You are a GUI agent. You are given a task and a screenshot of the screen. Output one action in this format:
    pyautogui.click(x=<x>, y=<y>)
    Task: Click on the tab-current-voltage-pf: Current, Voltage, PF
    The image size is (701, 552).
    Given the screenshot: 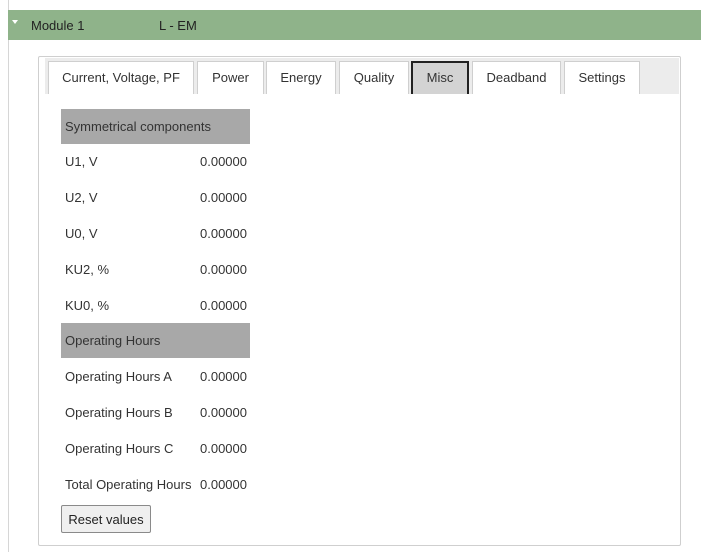 What is the action you would take?
    pyautogui.click(x=121, y=77)
    